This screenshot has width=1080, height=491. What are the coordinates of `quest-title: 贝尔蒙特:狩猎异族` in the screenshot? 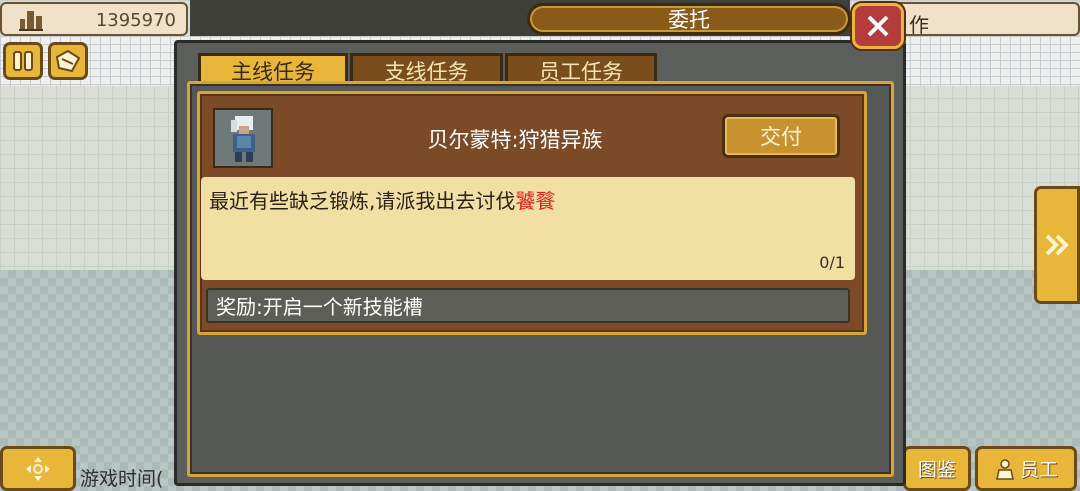 It's located at (515, 140).